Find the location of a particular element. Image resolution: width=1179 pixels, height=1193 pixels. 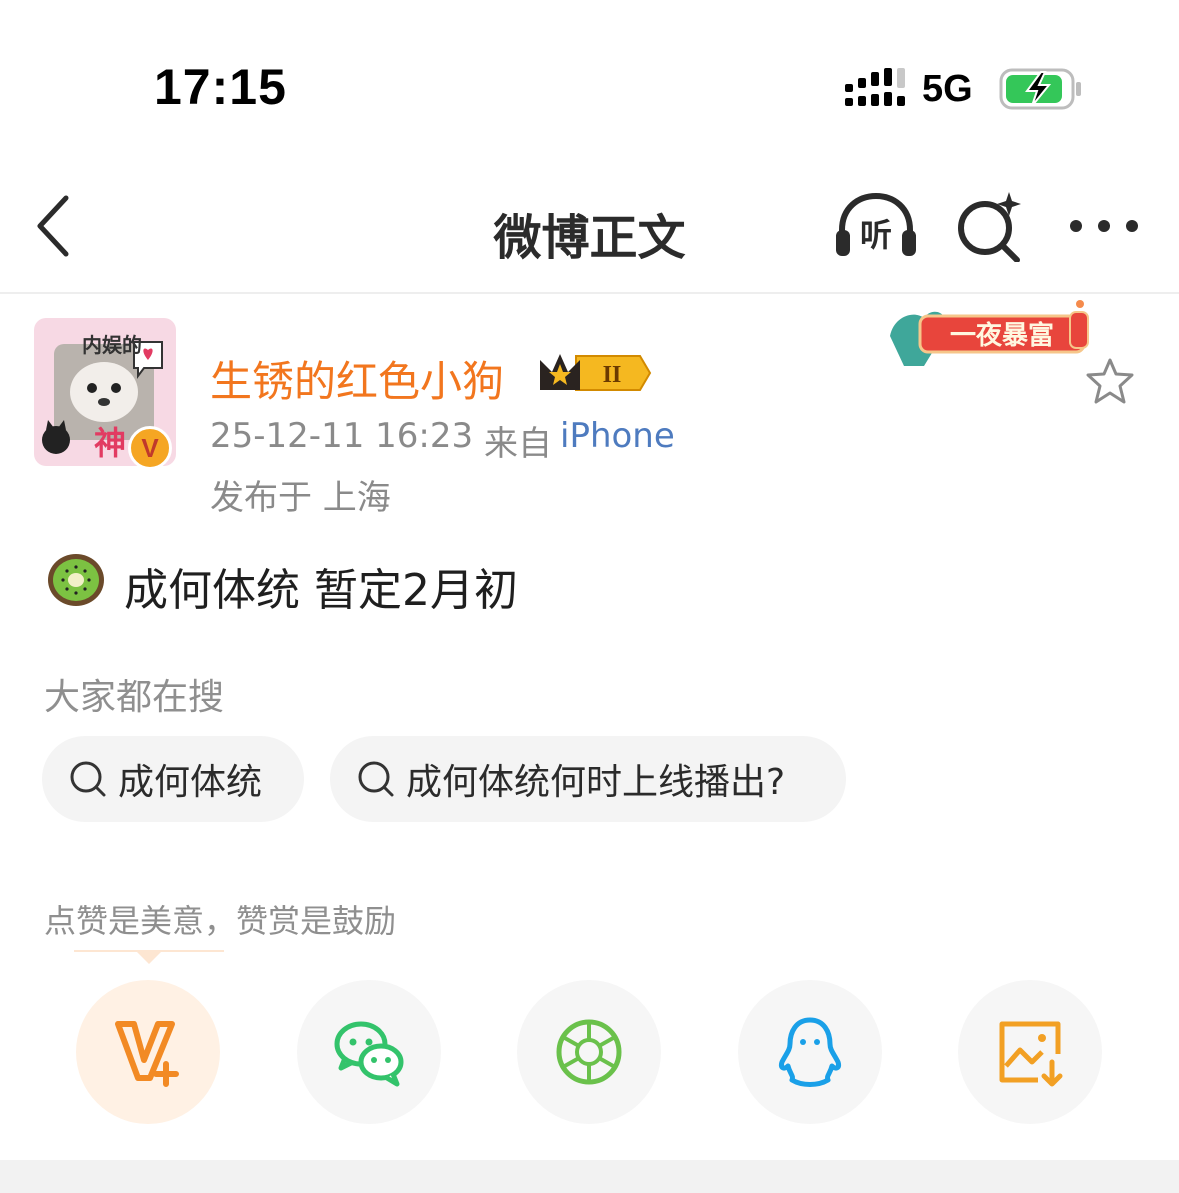

more-icon is located at coordinates (1104, 226).